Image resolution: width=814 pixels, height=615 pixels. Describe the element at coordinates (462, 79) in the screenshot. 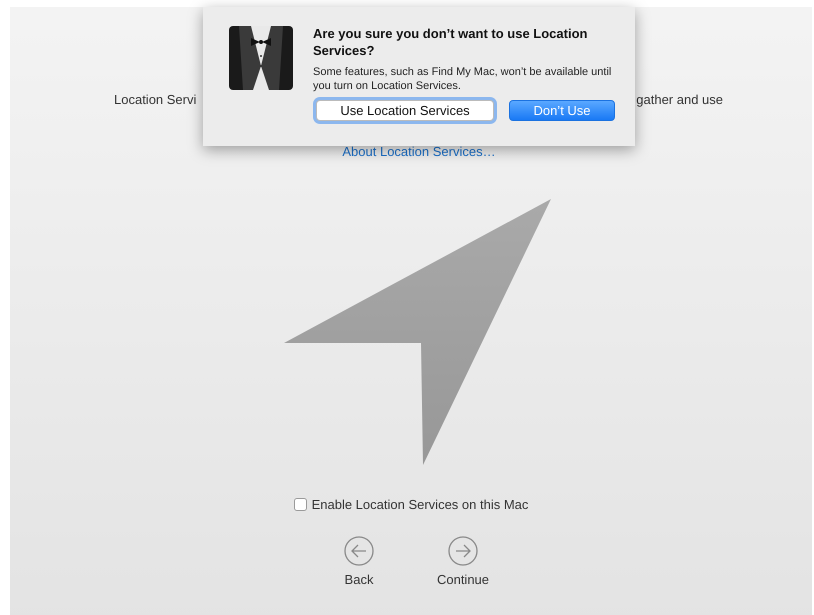

I see `dialog-message: Some features, such as Find My Mac, won’t be available until you turn on Location Services.` at that location.